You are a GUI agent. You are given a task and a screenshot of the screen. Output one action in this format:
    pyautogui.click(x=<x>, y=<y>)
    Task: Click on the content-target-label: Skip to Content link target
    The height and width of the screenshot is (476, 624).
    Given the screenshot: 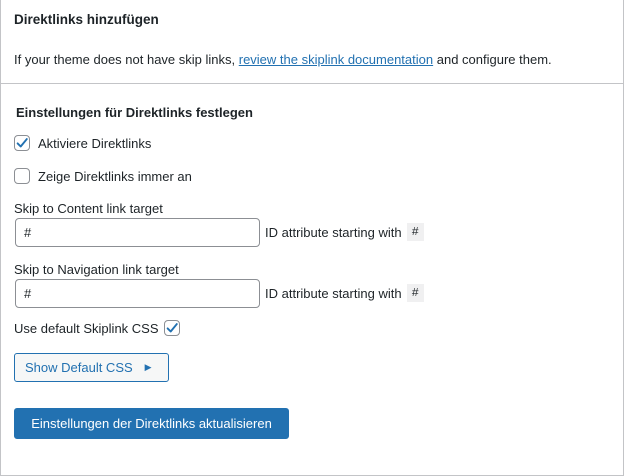 What is the action you would take?
    pyautogui.click(x=88, y=208)
    